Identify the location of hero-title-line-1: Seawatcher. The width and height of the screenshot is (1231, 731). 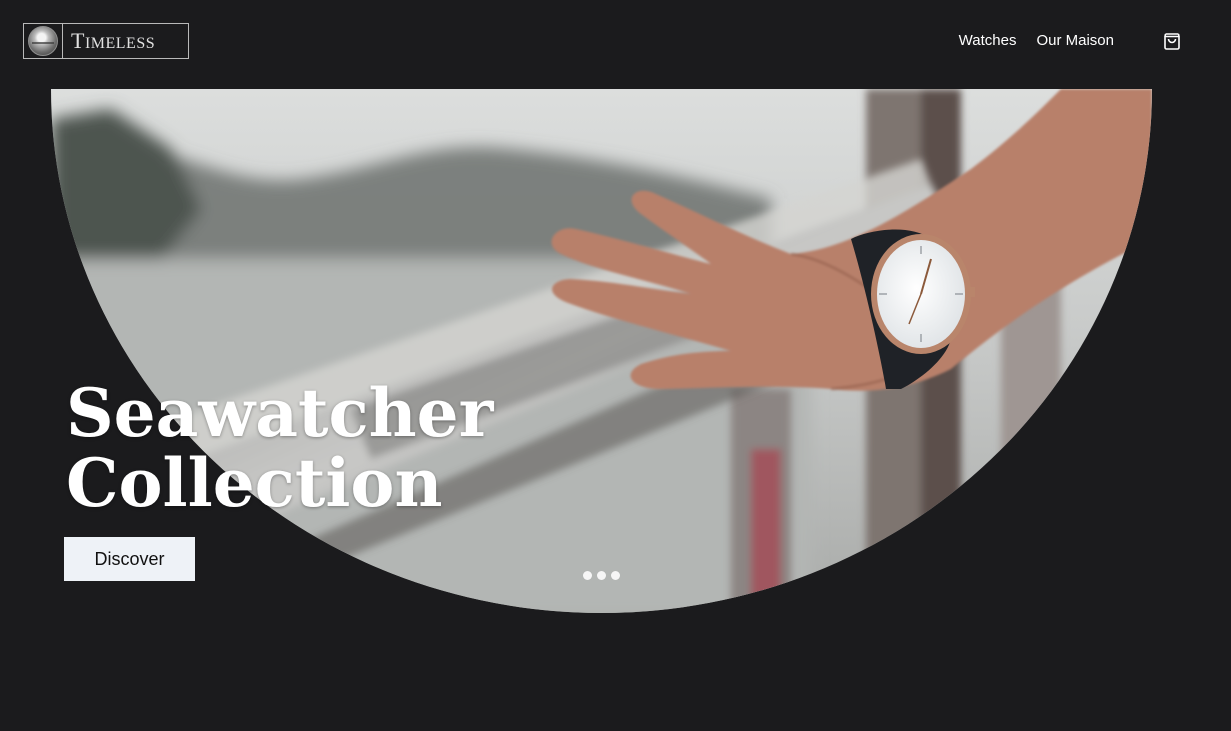
(280, 413).